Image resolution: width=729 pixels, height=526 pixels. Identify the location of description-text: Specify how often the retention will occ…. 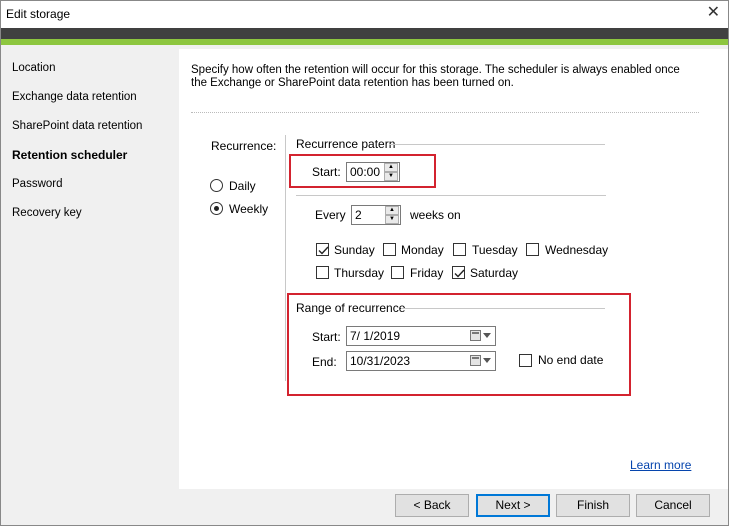
(435, 76).